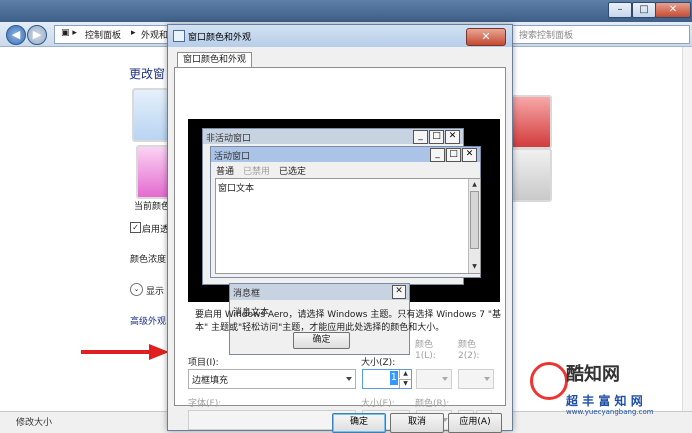 The height and width of the screenshot is (433, 692). What do you see at coordinates (620, 10) in the screenshot?
I see `minimize-button: –` at bounding box center [620, 10].